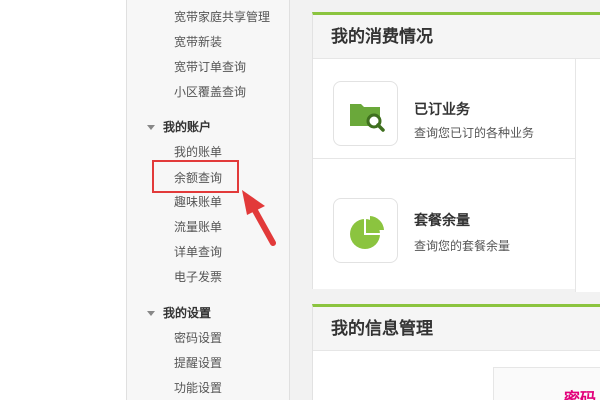 The width and height of the screenshot is (600, 400). What do you see at coordinates (456, 37) in the screenshot?
I see `consumption-panel-title: 我的消费情况` at bounding box center [456, 37].